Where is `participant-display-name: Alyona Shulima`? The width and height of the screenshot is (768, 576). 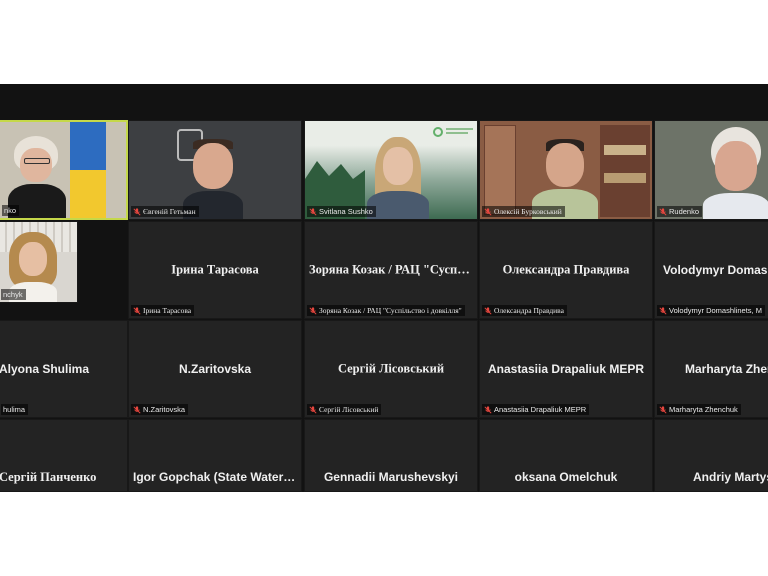 participant-display-name: Alyona Shulima is located at coordinates (45, 369).